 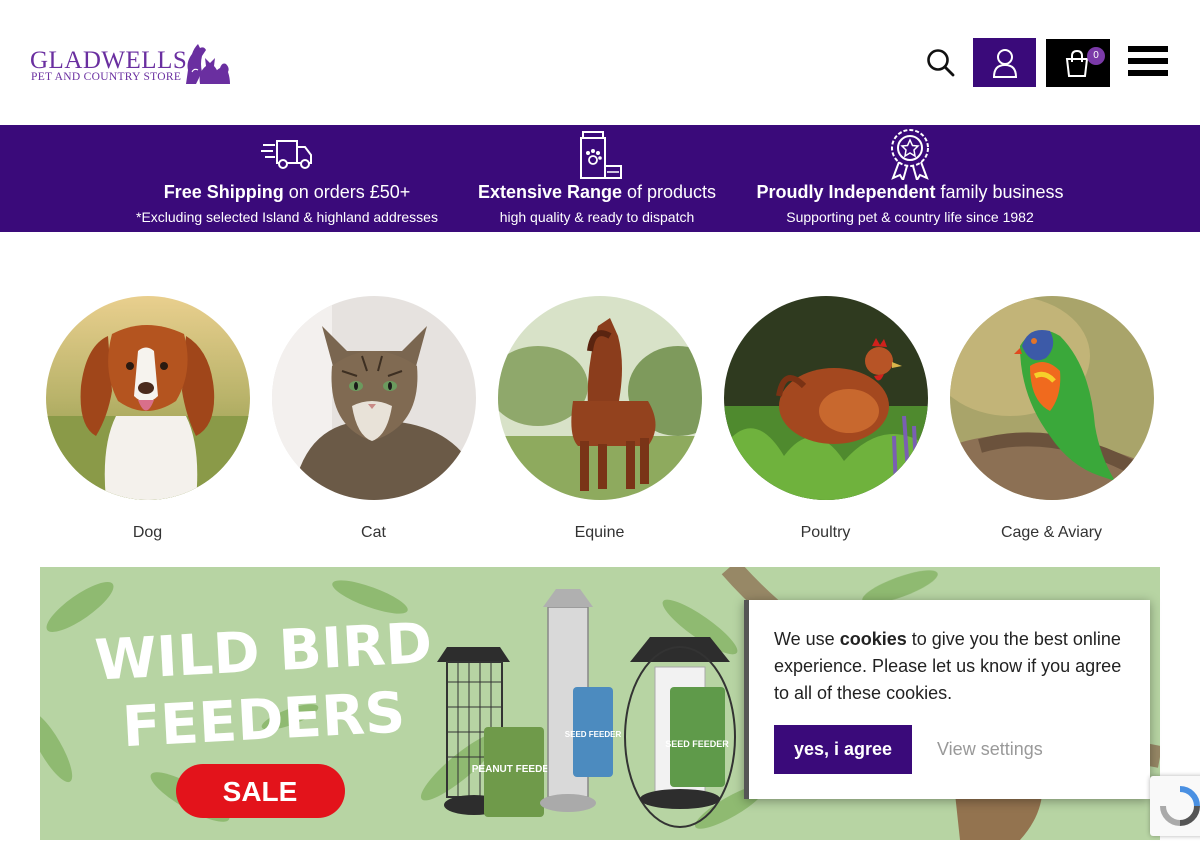 I want to click on pet-food-bag-icon, so click(x=601, y=155).